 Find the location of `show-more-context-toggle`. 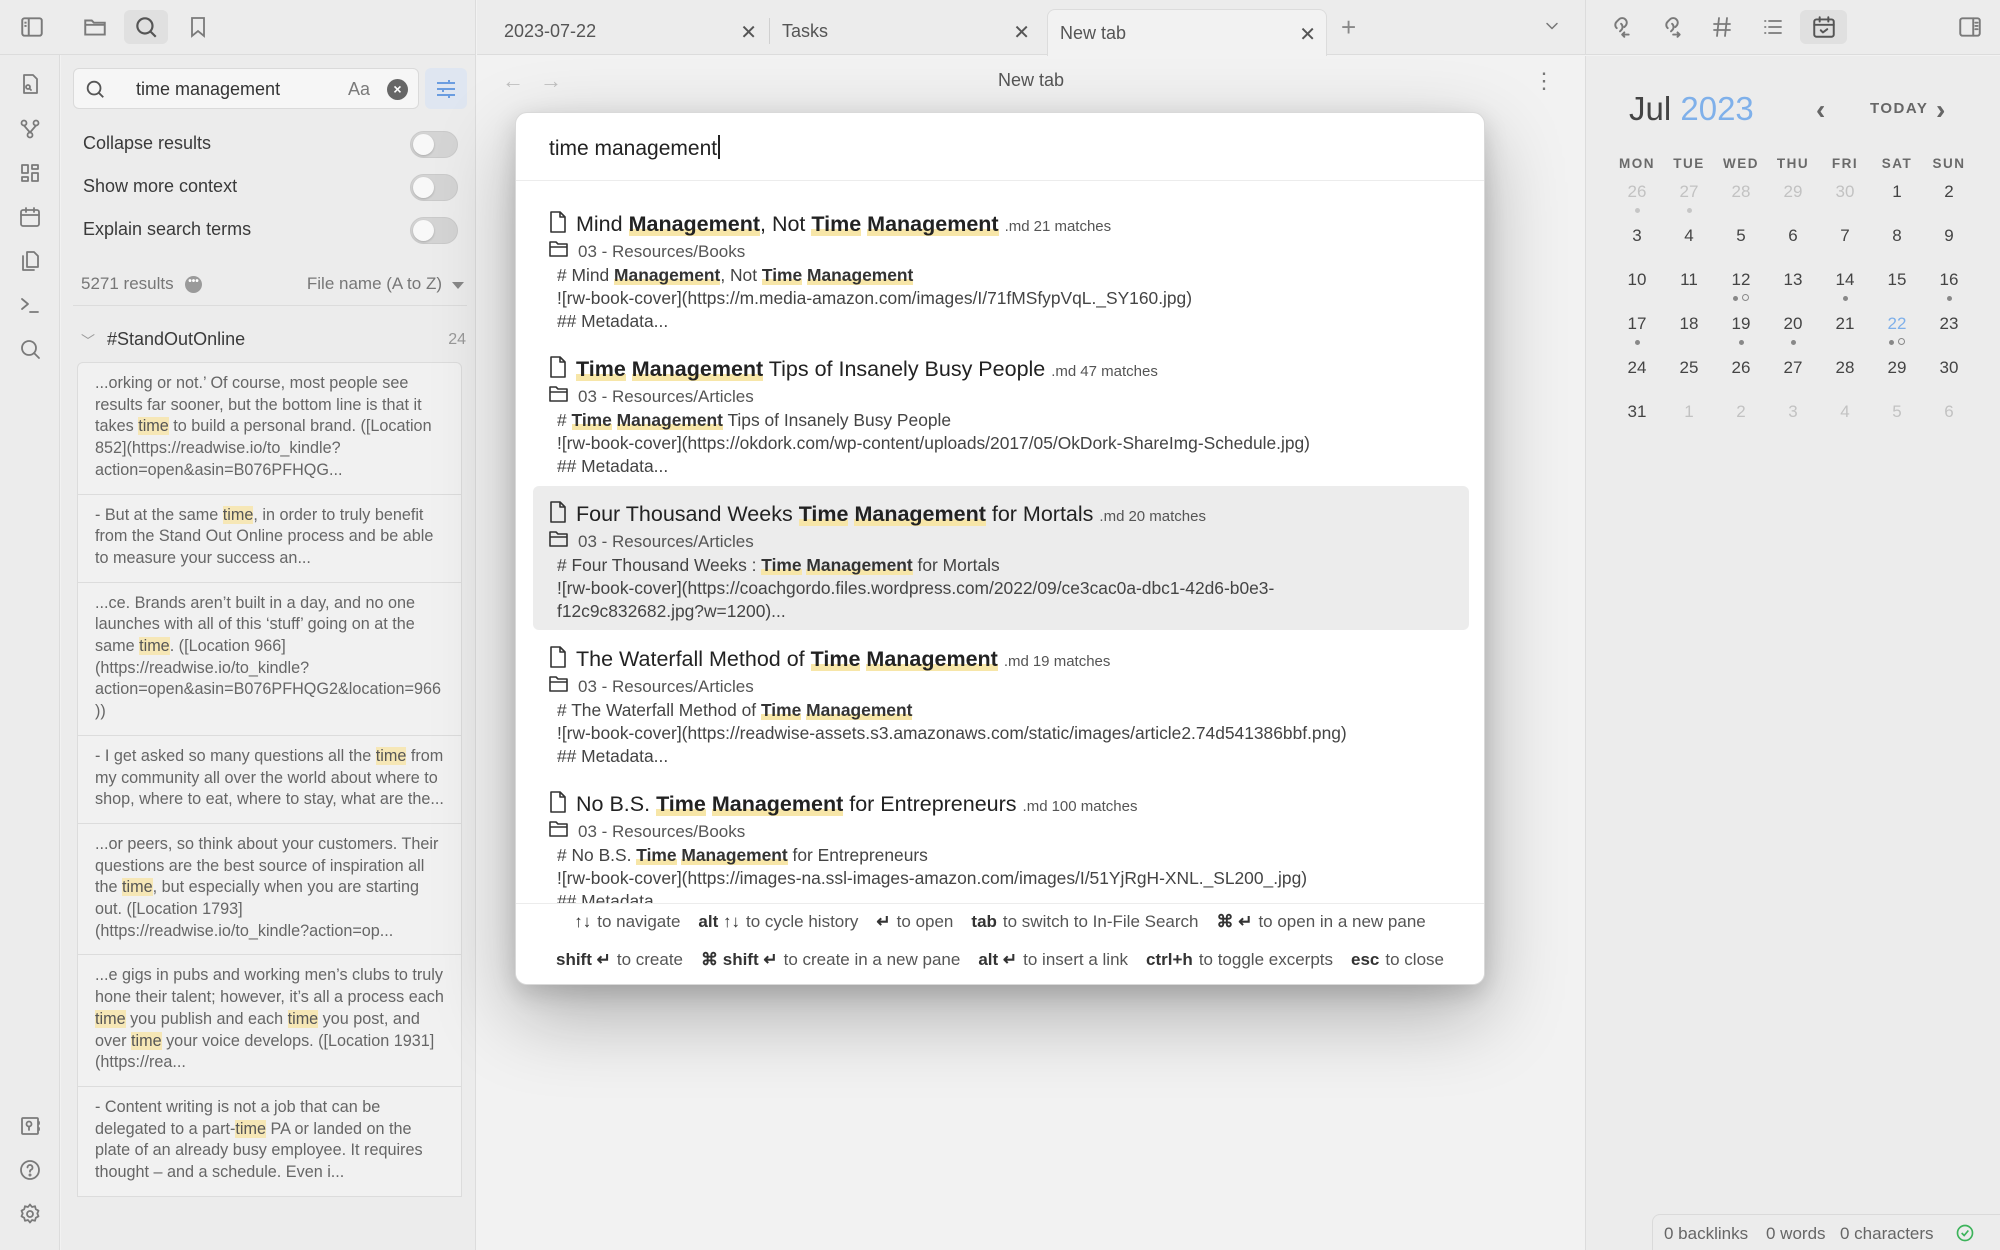

show-more-context-toggle is located at coordinates (434, 187).